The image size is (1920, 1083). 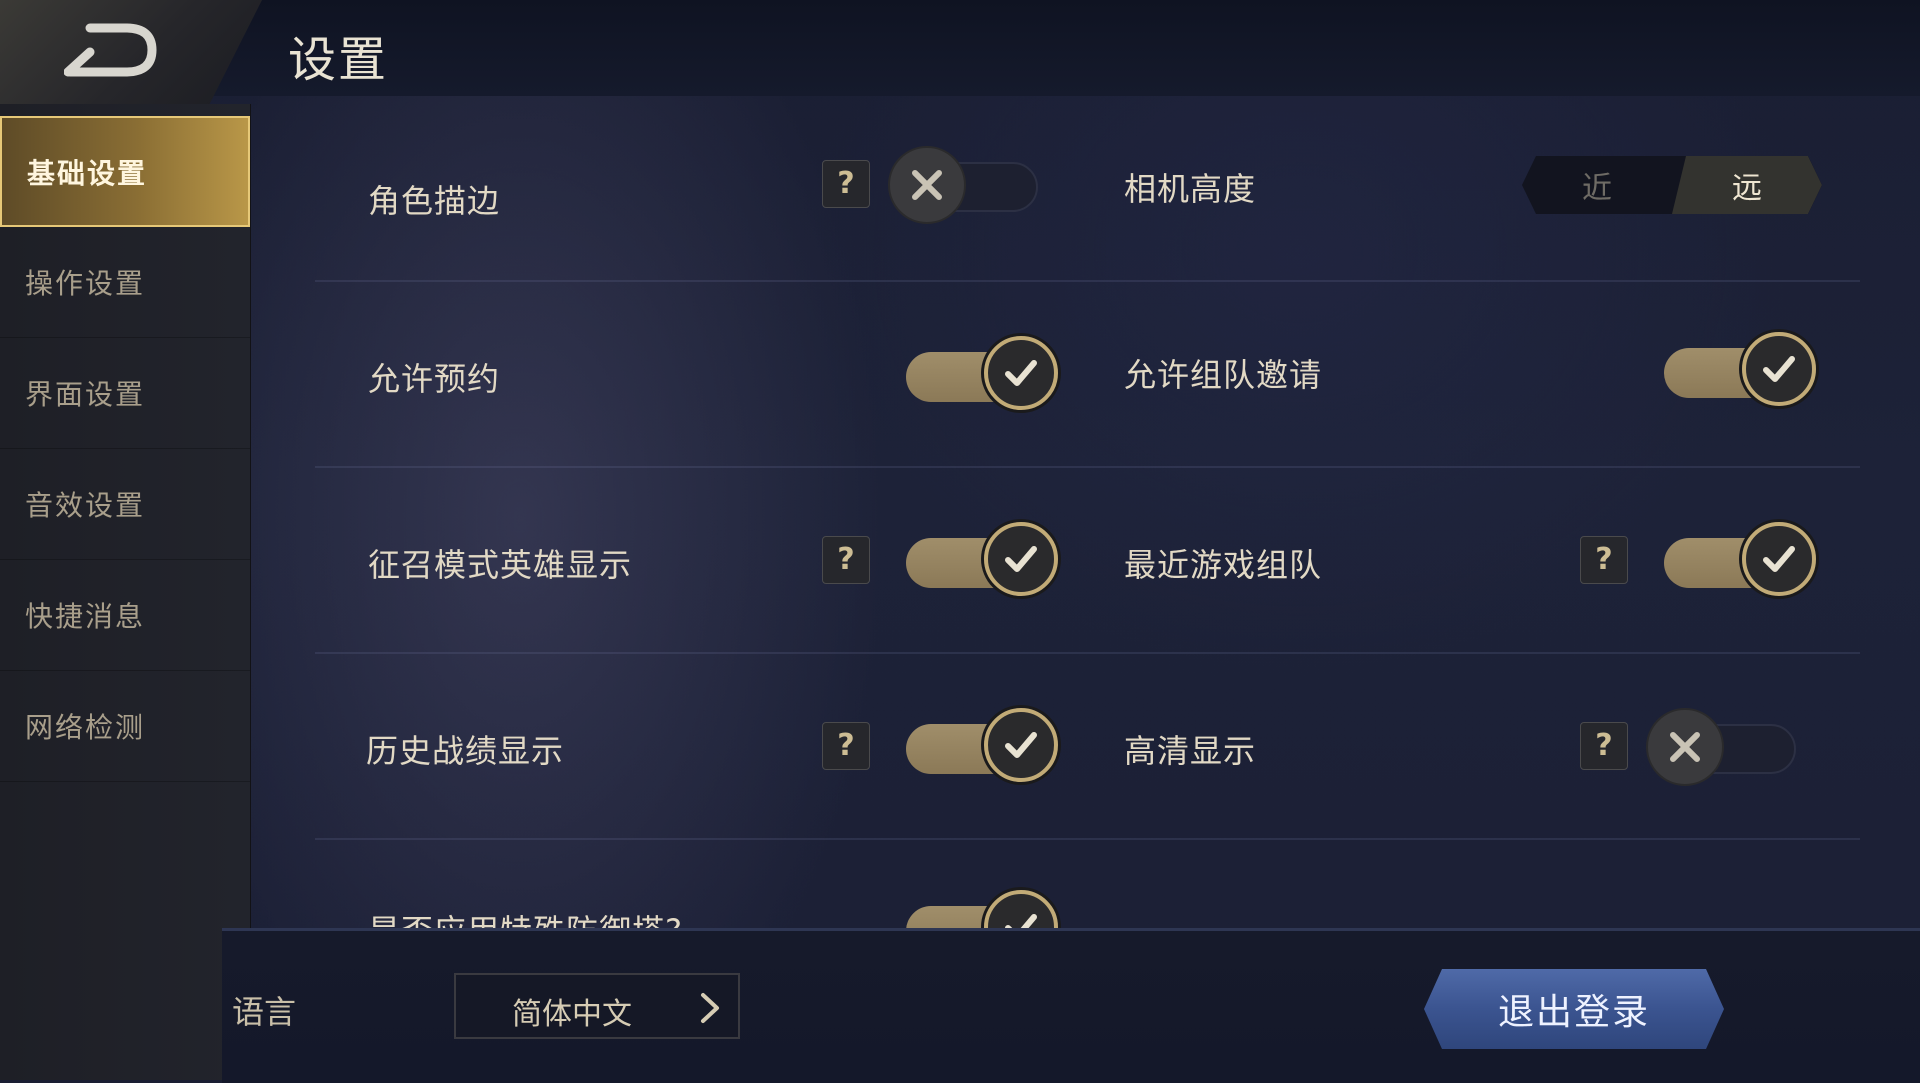 I want to click on sidebar-item-quick-messages: 快捷消息, so click(x=125, y=615).